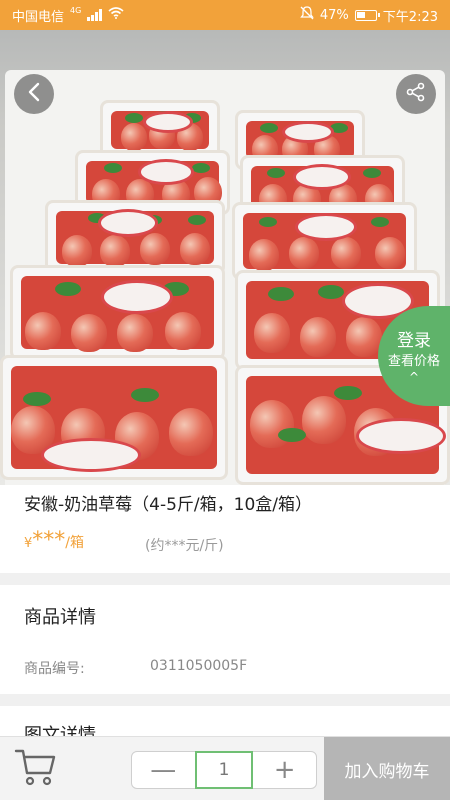 This screenshot has width=450, height=800. I want to click on approx-unit-price: (约***元/斤), so click(184, 546).